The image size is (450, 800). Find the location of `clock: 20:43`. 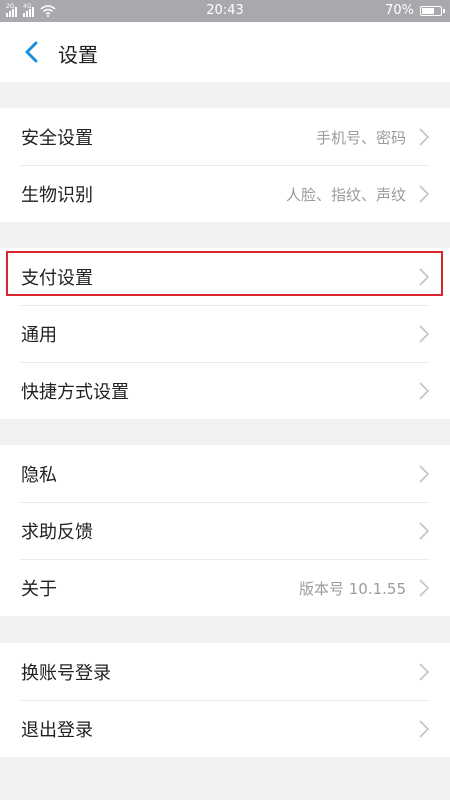

clock: 20:43 is located at coordinates (225, 10).